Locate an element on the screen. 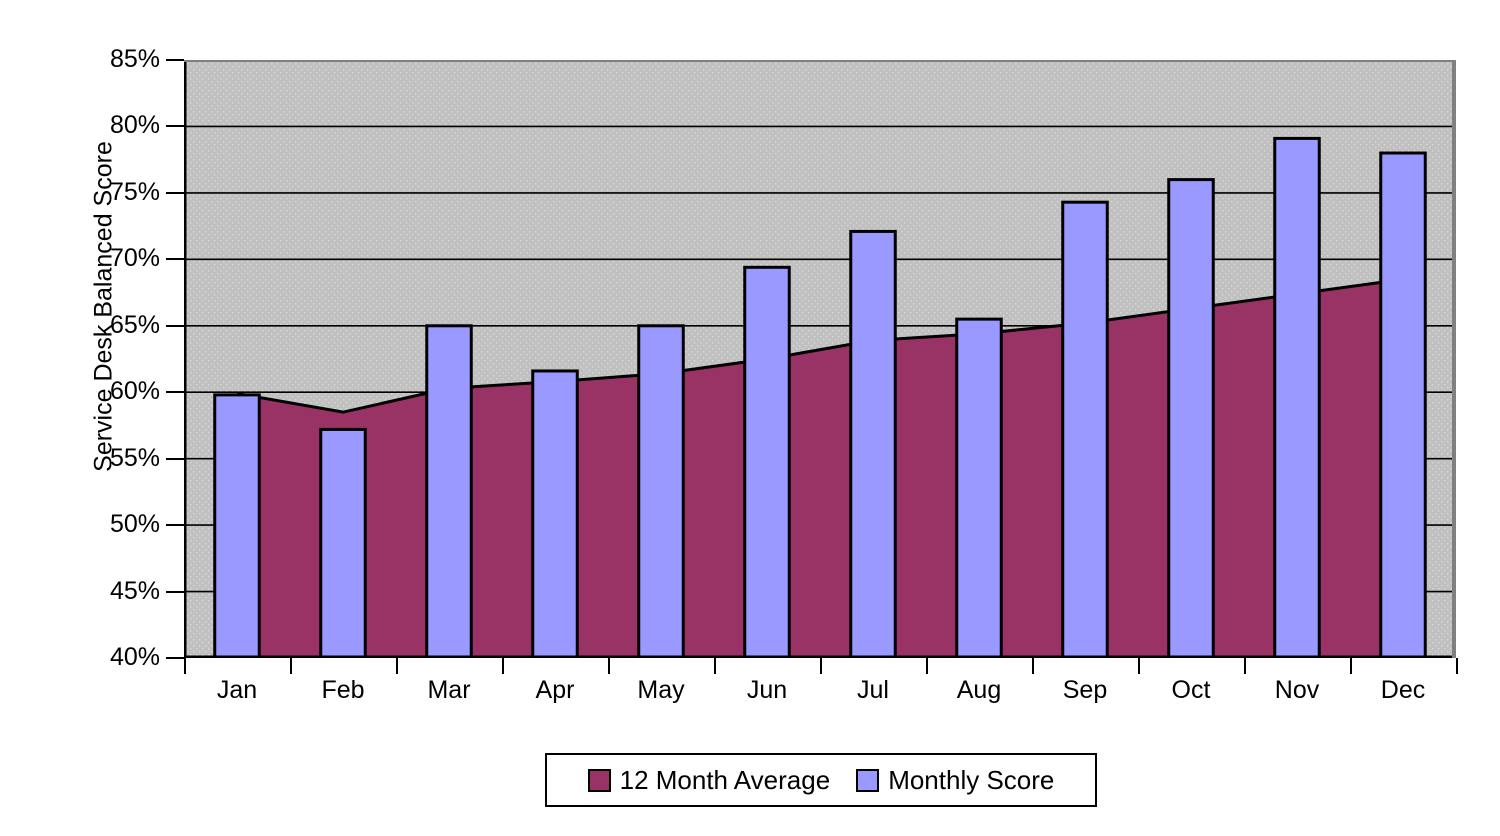  x-axis-tick-label: Apr is located at coordinates (555, 690).